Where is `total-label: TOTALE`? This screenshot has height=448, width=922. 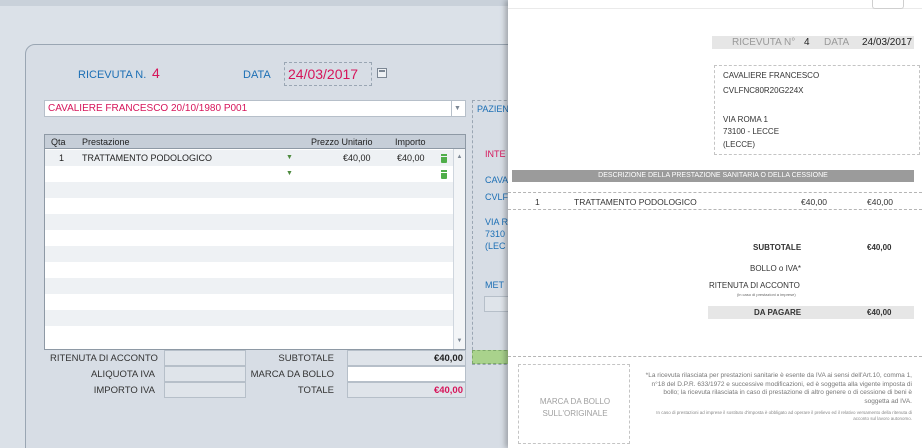 total-label: TOTALE is located at coordinates (315, 390).